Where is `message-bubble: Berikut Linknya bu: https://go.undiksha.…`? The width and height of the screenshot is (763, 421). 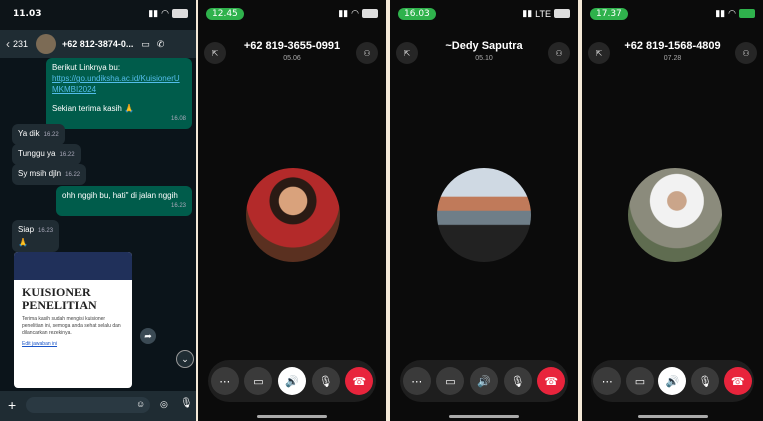 message-bubble: Berikut Linknya bu: https://go.undiksha.… is located at coordinates (119, 93).